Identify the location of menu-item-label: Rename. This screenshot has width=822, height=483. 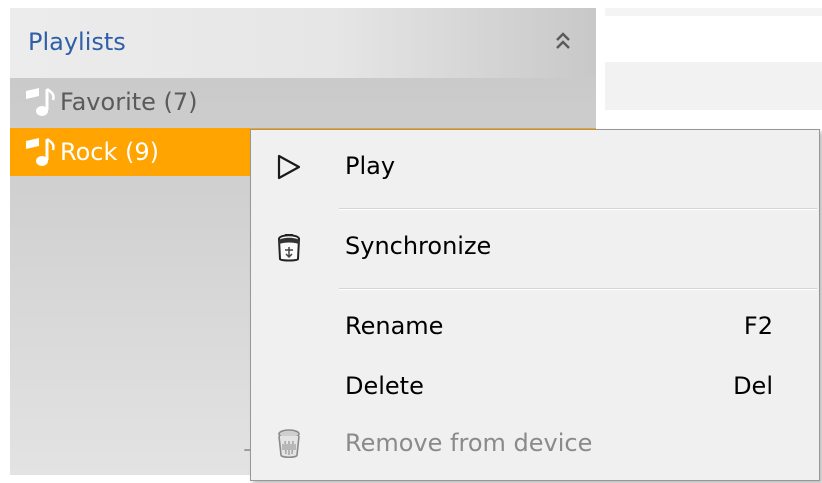
(394, 326).